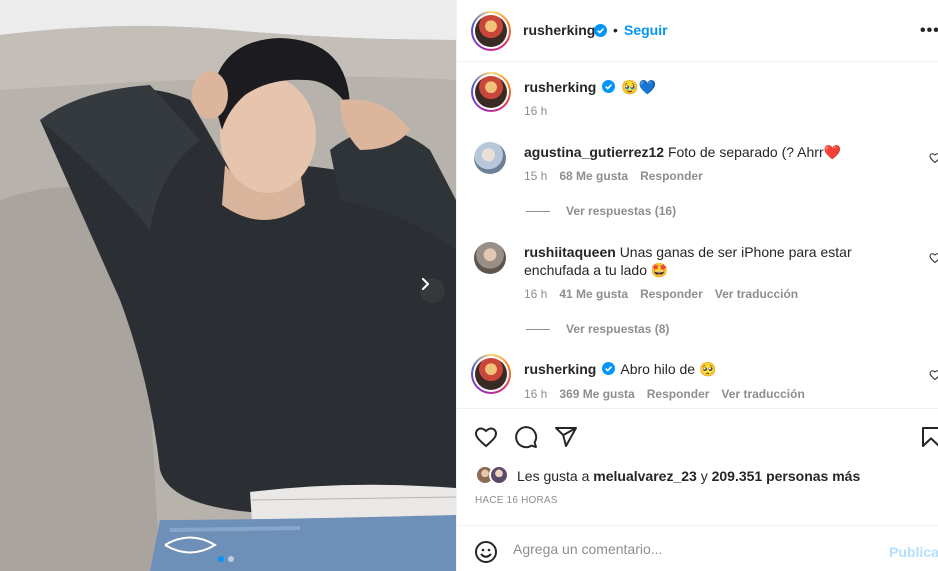 This screenshot has width=938, height=571. I want to click on caption-time: 16 h, so click(535, 111).